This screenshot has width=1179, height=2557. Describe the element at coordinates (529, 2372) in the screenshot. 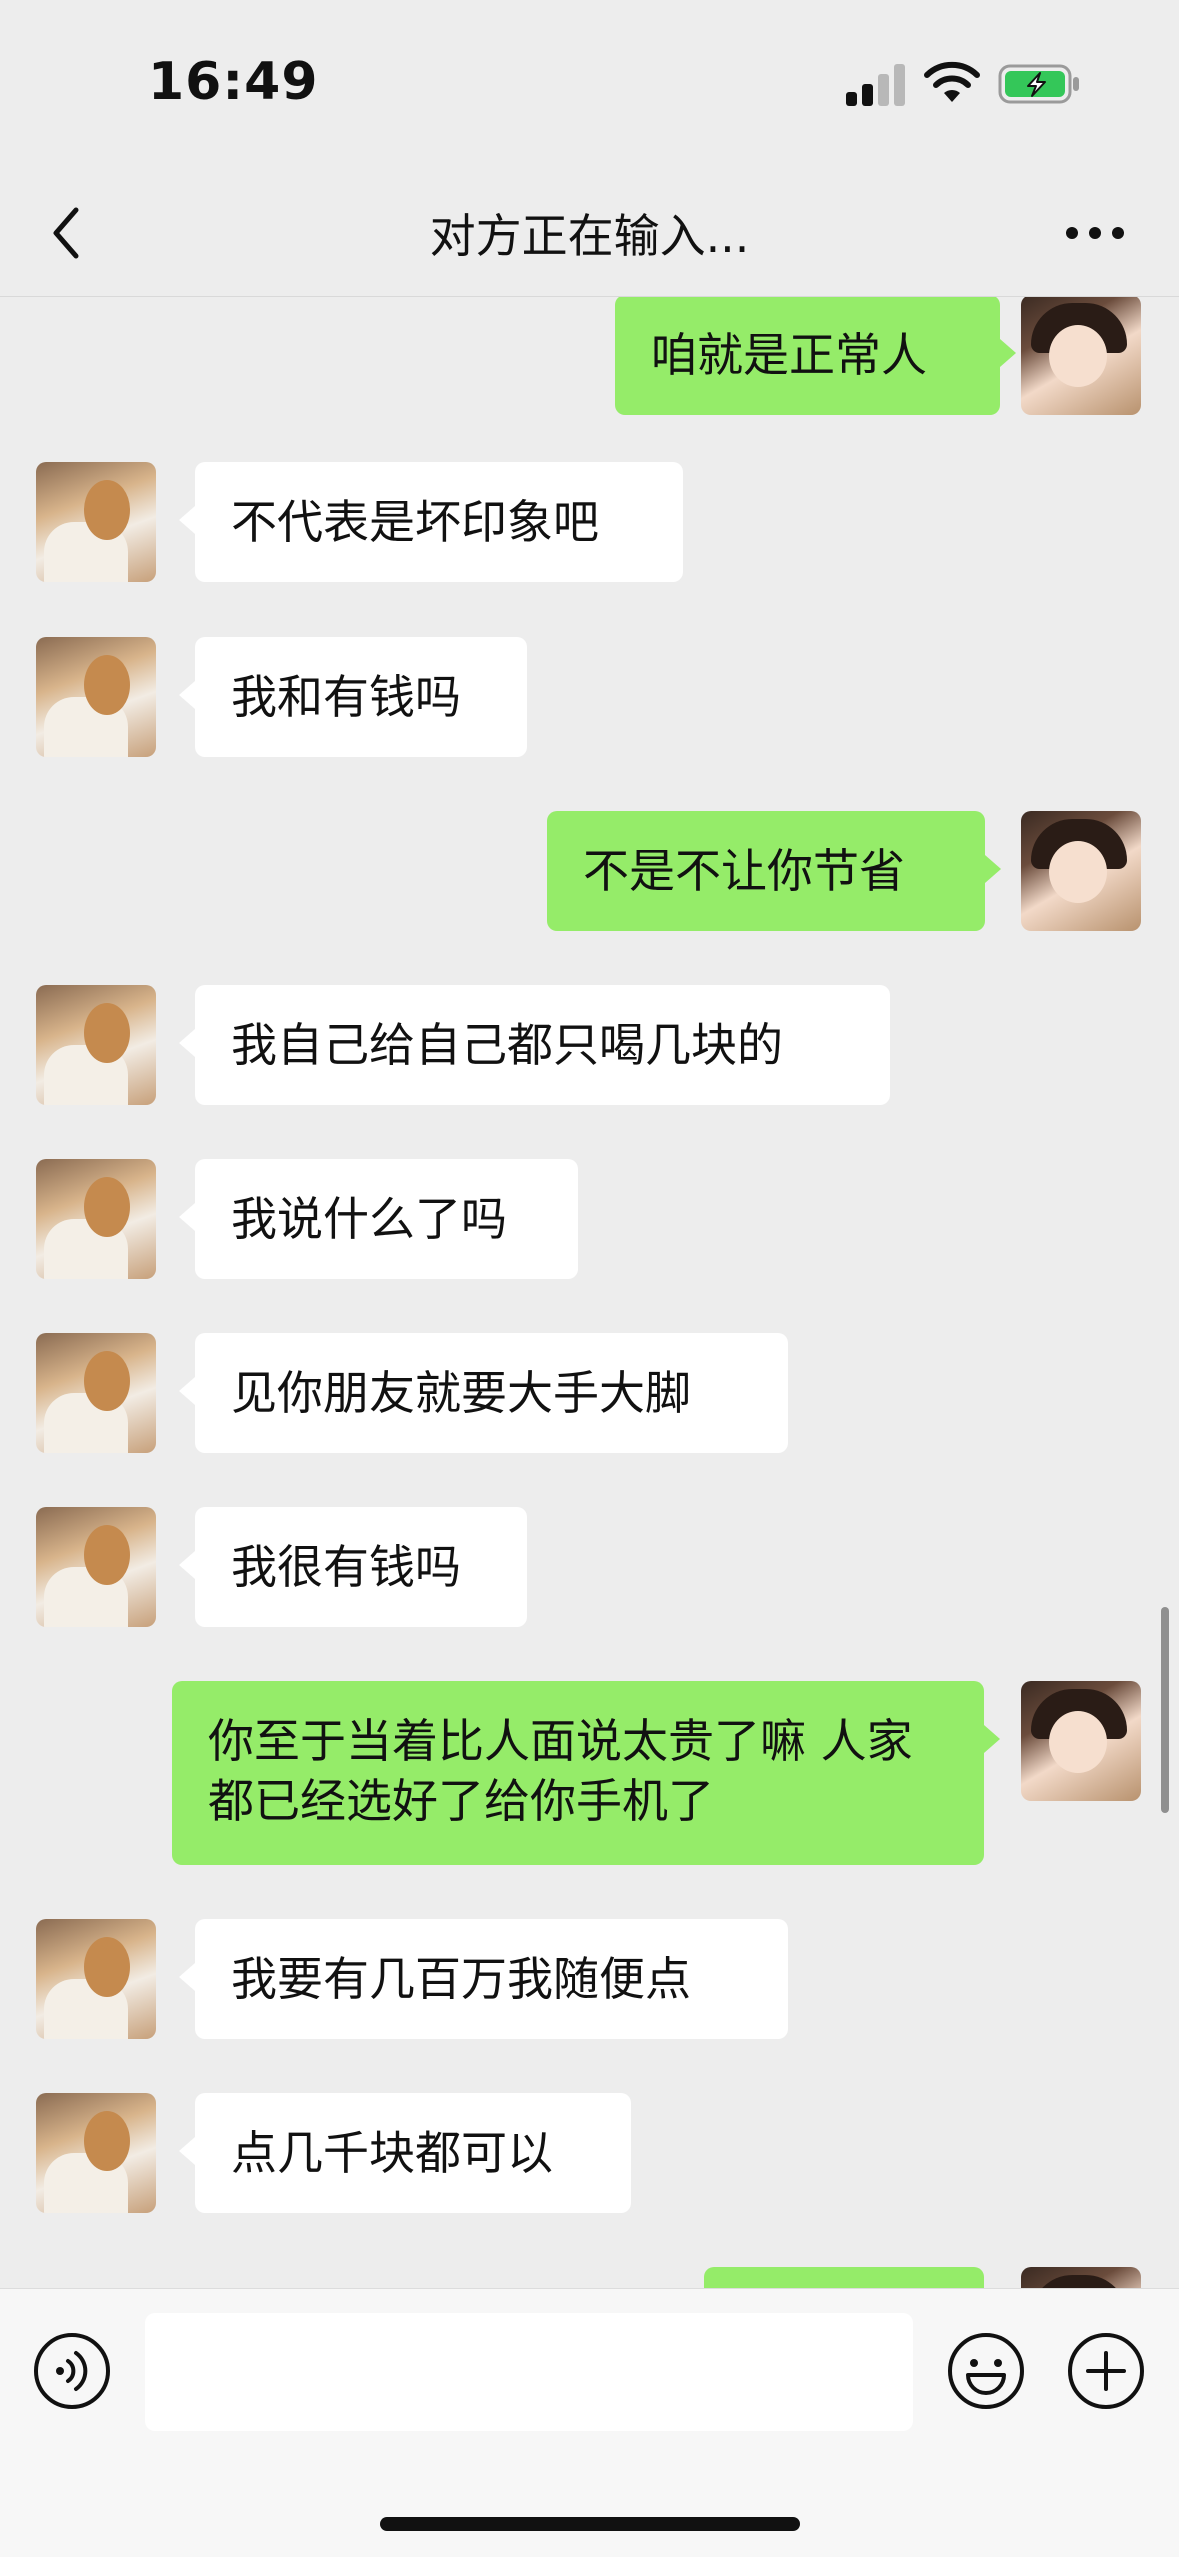

I see `message-input` at that location.